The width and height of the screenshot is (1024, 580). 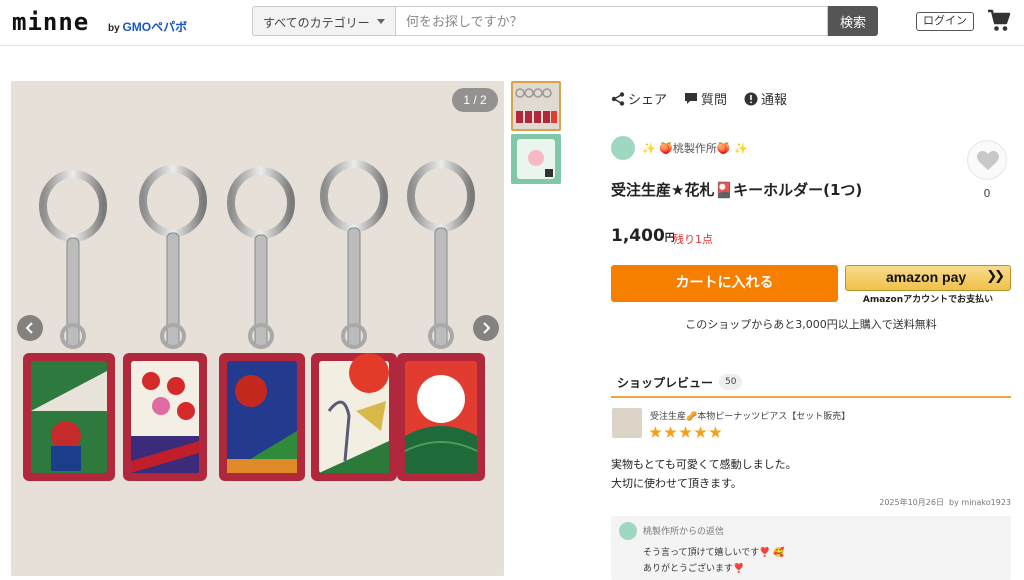 I want to click on price-value: 1,400, so click(x=638, y=236).